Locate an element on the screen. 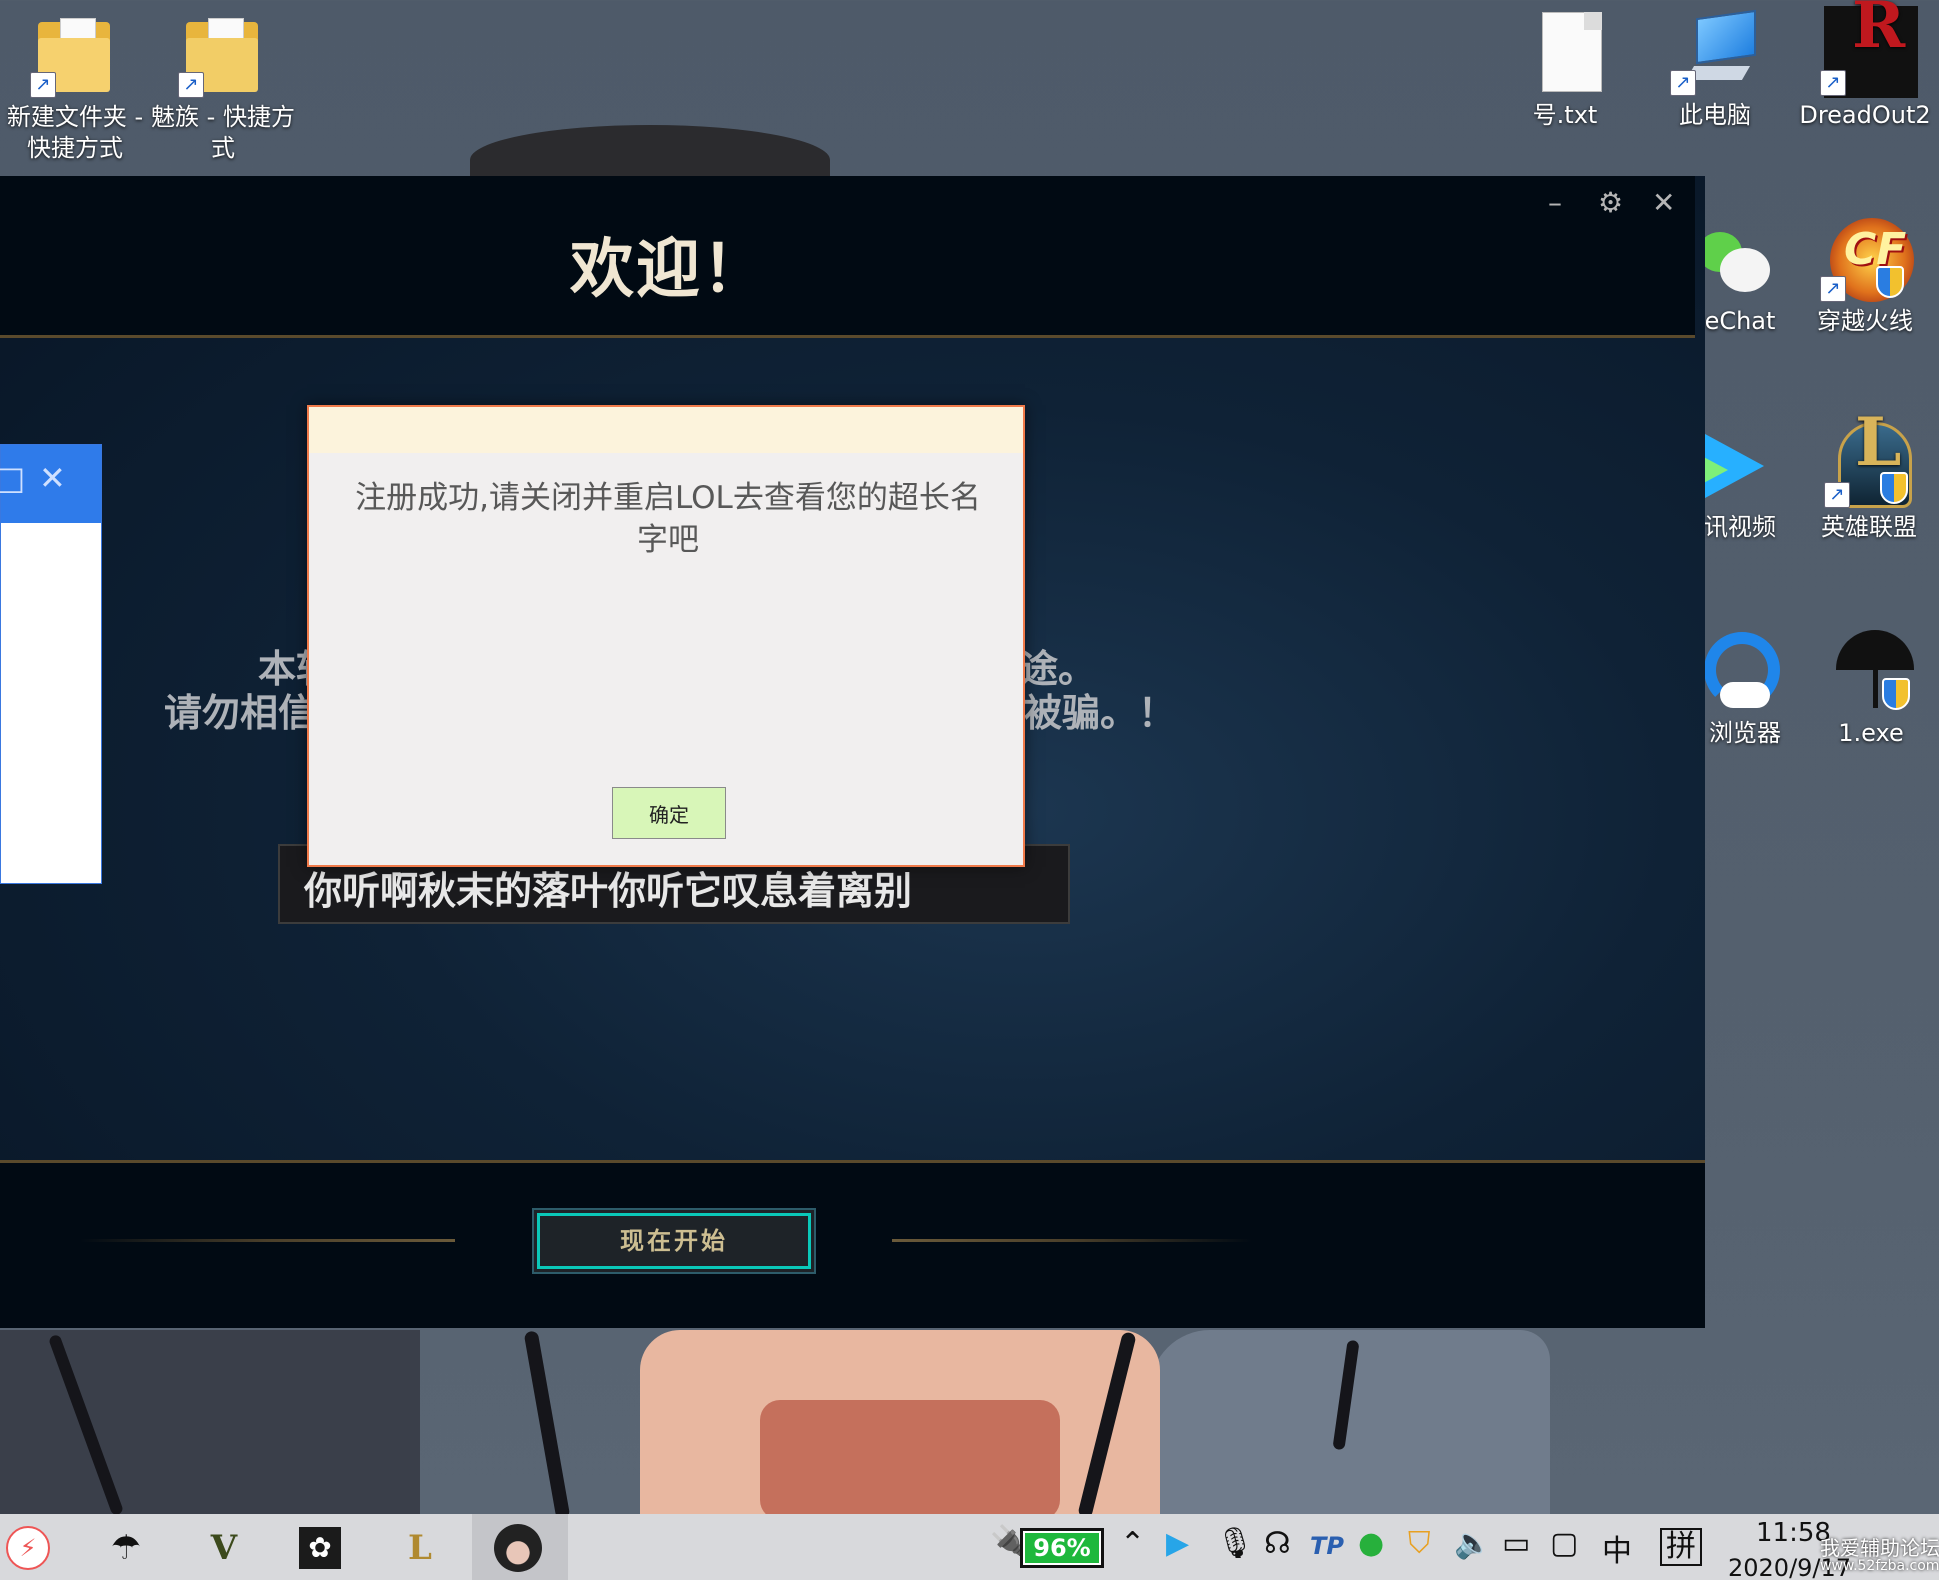 This screenshot has height=1580, width=1939. desktop-icon-txt-file: 号.txt is located at coordinates (1565, 68).